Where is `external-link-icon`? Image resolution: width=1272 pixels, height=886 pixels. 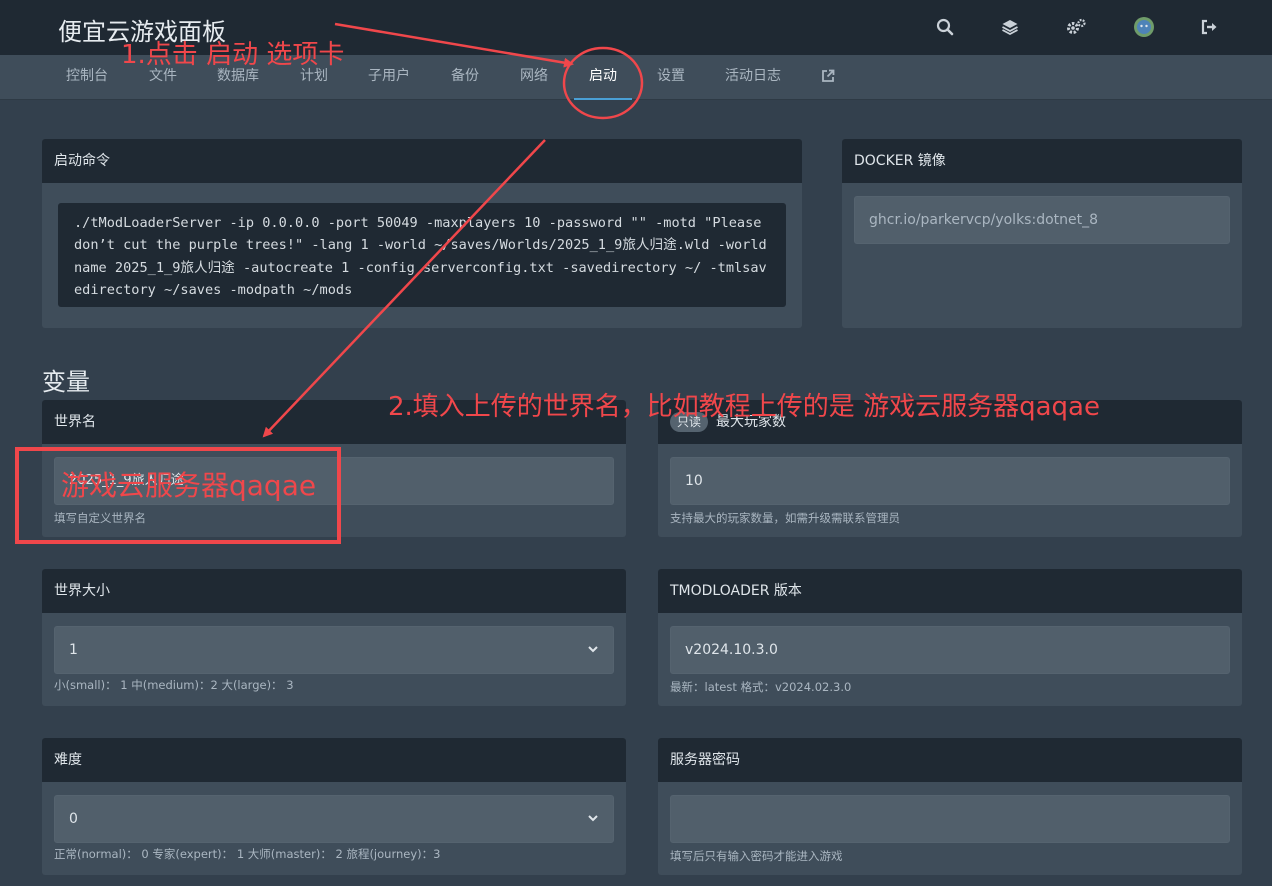 external-link-icon is located at coordinates (828, 77).